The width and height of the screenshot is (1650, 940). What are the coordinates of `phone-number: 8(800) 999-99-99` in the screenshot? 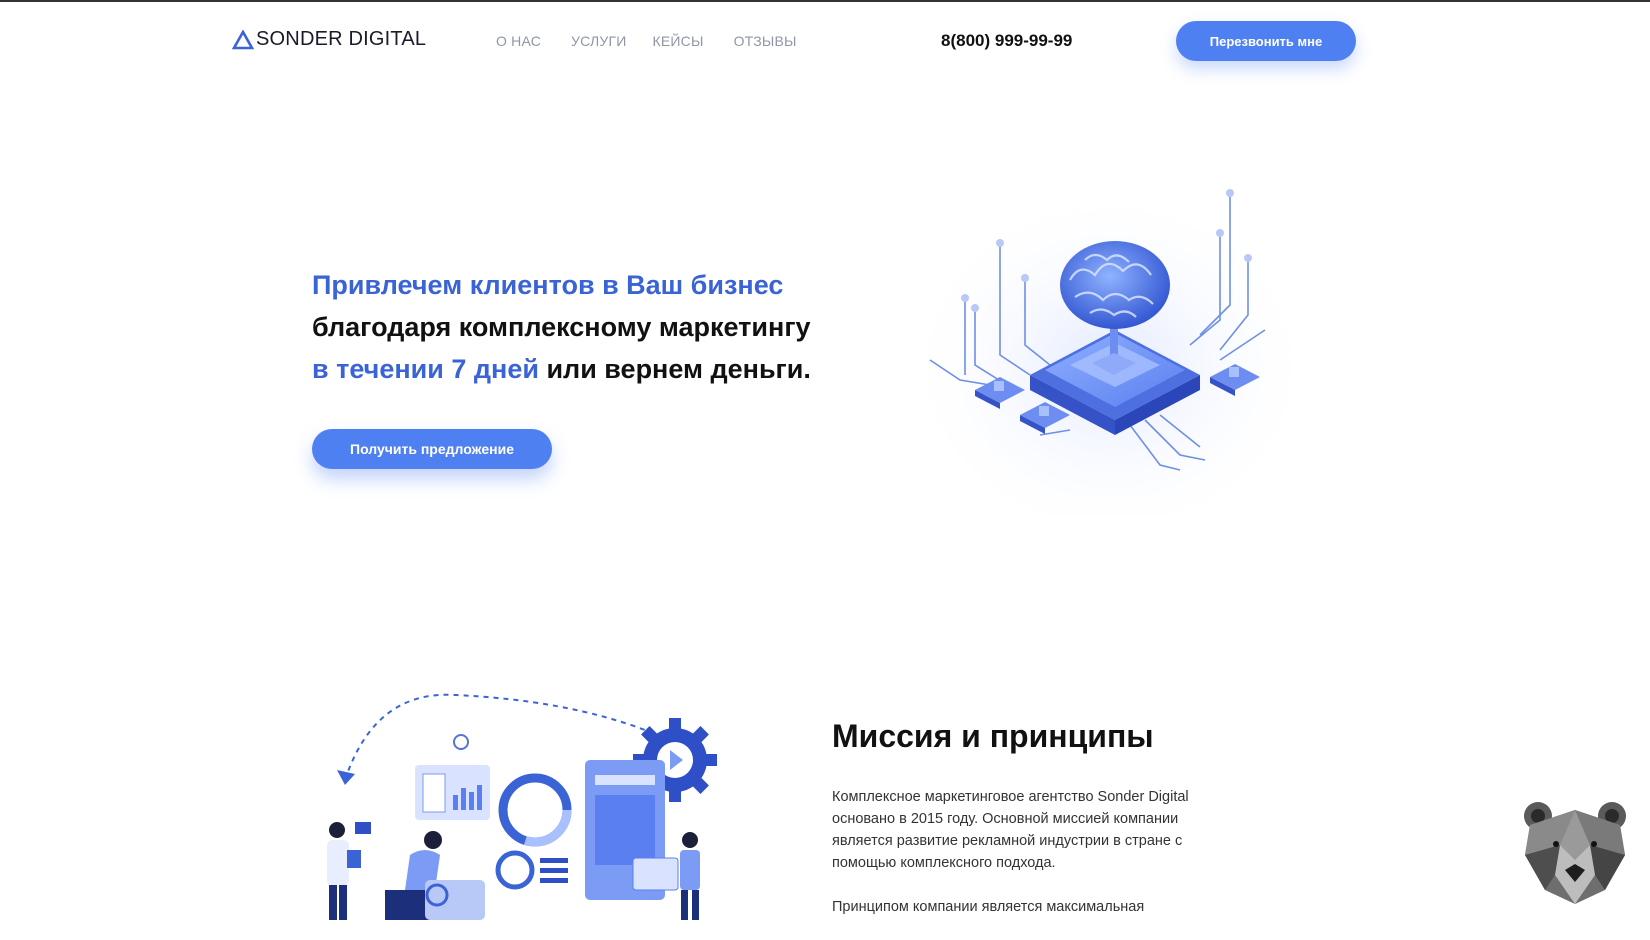 It's located at (1006, 41).